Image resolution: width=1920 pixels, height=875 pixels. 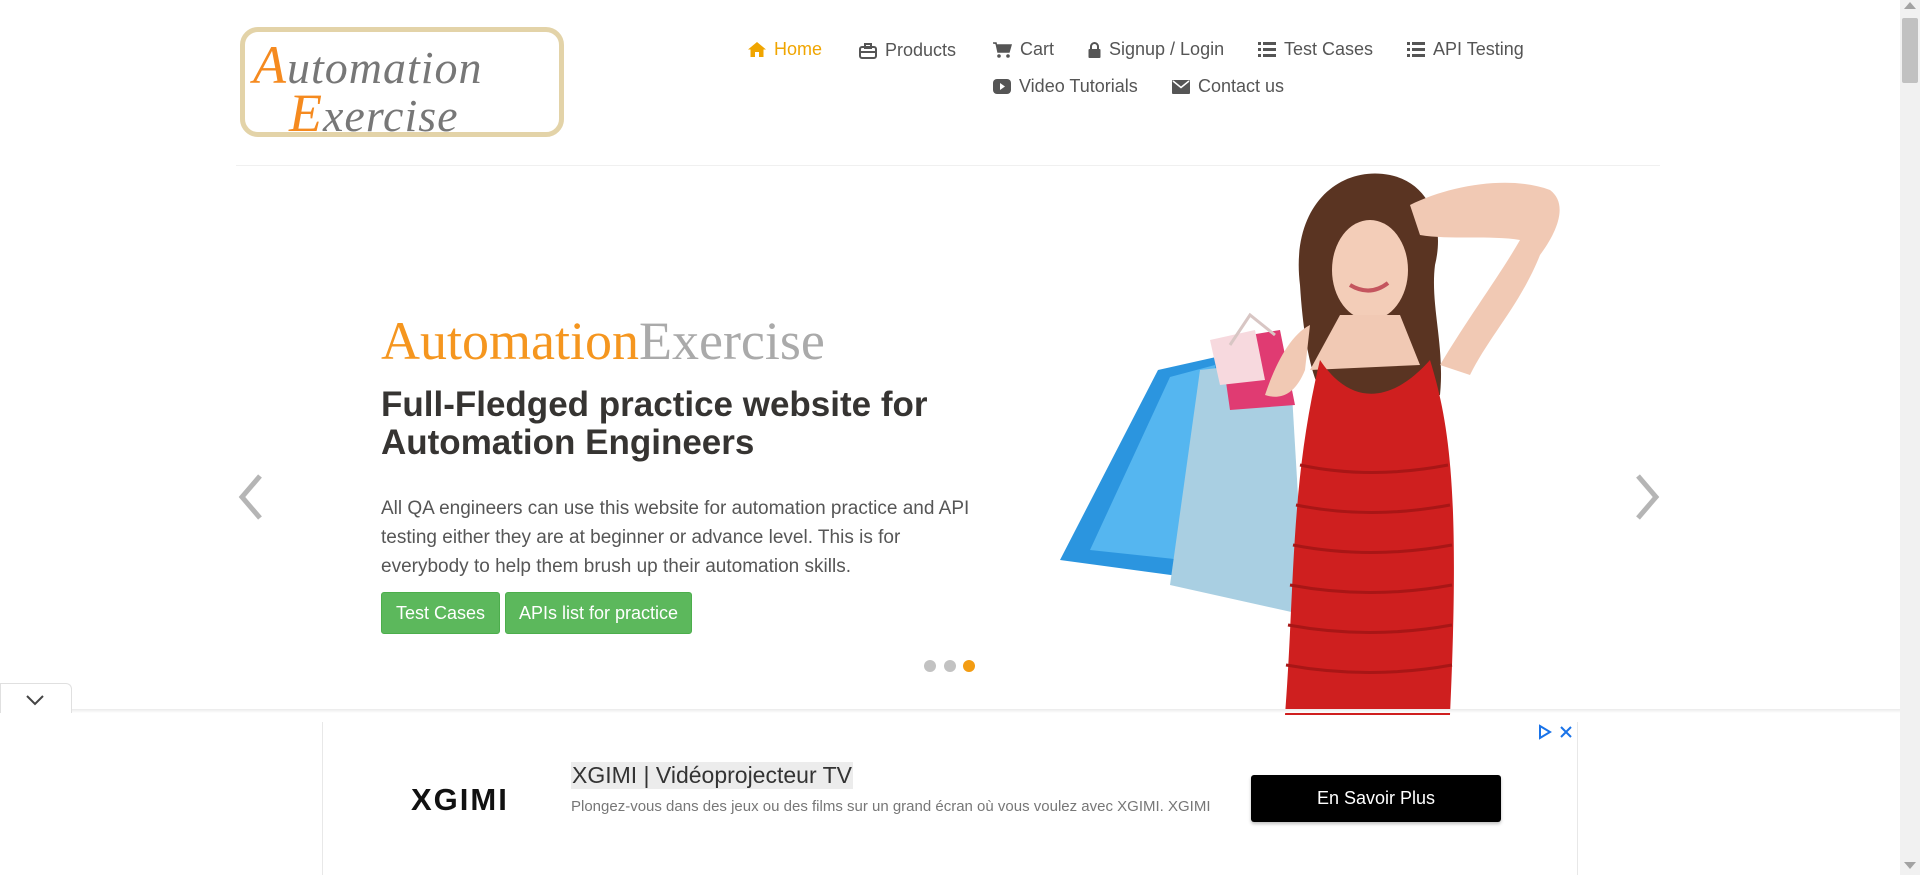 I want to click on site-logo: Automation Exercise, so click(x=402, y=85).